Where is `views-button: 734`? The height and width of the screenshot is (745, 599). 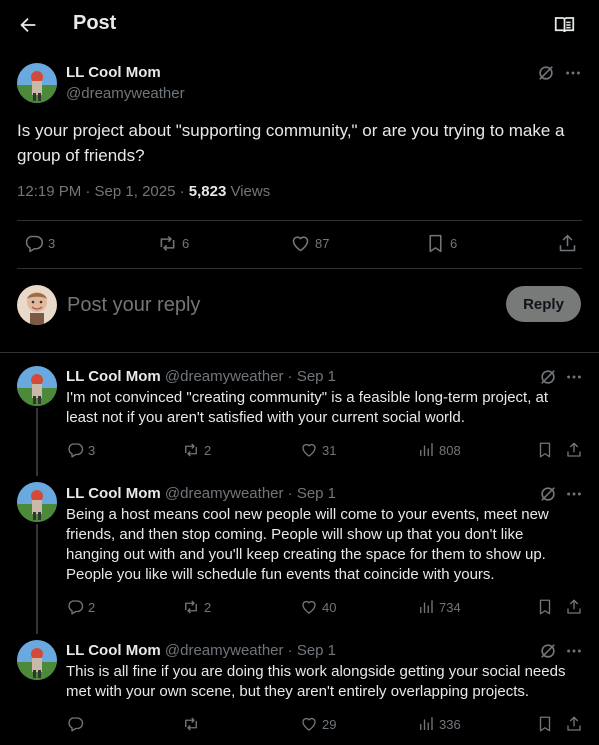 views-button: 734 is located at coordinates (439, 607).